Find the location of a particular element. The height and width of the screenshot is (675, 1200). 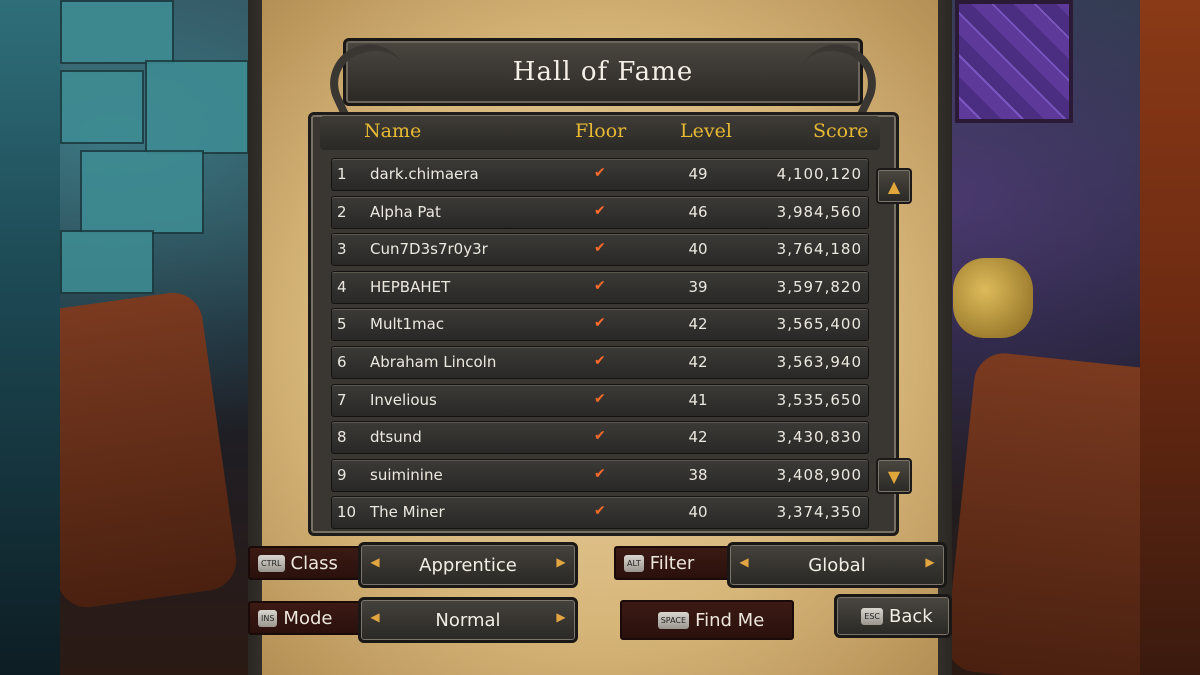

chevron-down-icon: ▼ is located at coordinates (894, 476).